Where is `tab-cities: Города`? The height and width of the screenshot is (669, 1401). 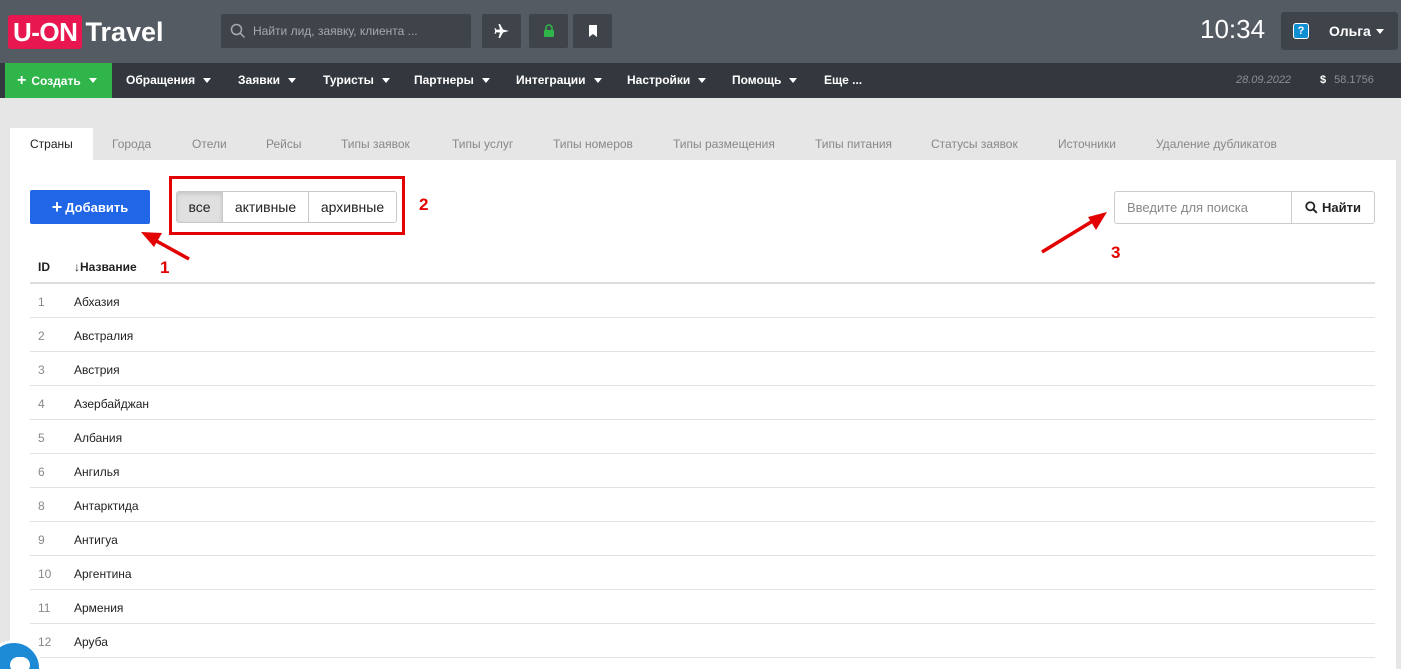 tab-cities: Города is located at coordinates (133, 144).